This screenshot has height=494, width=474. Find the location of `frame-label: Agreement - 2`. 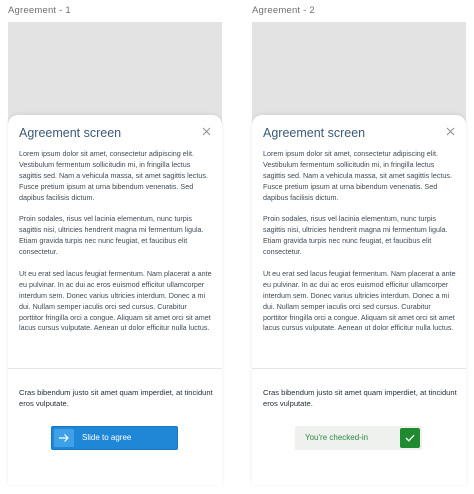

frame-label: Agreement - 2 is located at coordinates (283, 10).